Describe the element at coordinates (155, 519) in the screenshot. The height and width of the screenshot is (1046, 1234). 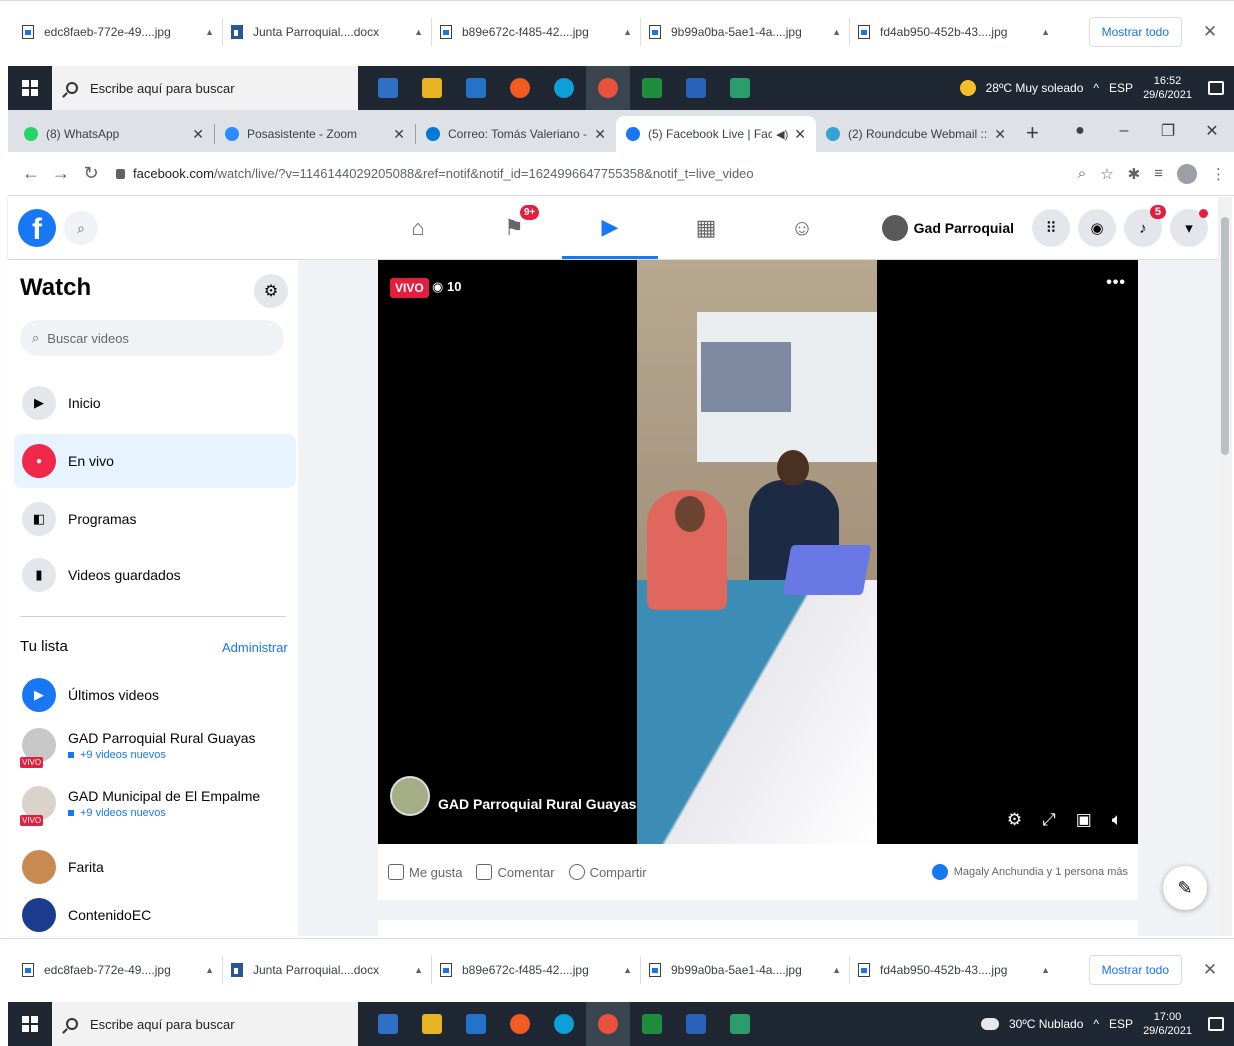
I see `sidebar-item-programas: ◧ Programas` at that location.